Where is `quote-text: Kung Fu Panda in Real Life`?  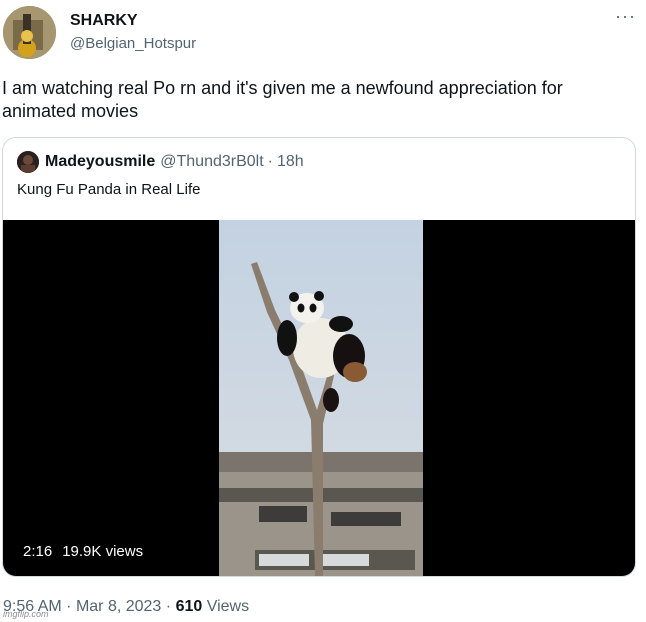
quote-text: Kung Fu Panda in Real Life is located at coordinates (109, 189).